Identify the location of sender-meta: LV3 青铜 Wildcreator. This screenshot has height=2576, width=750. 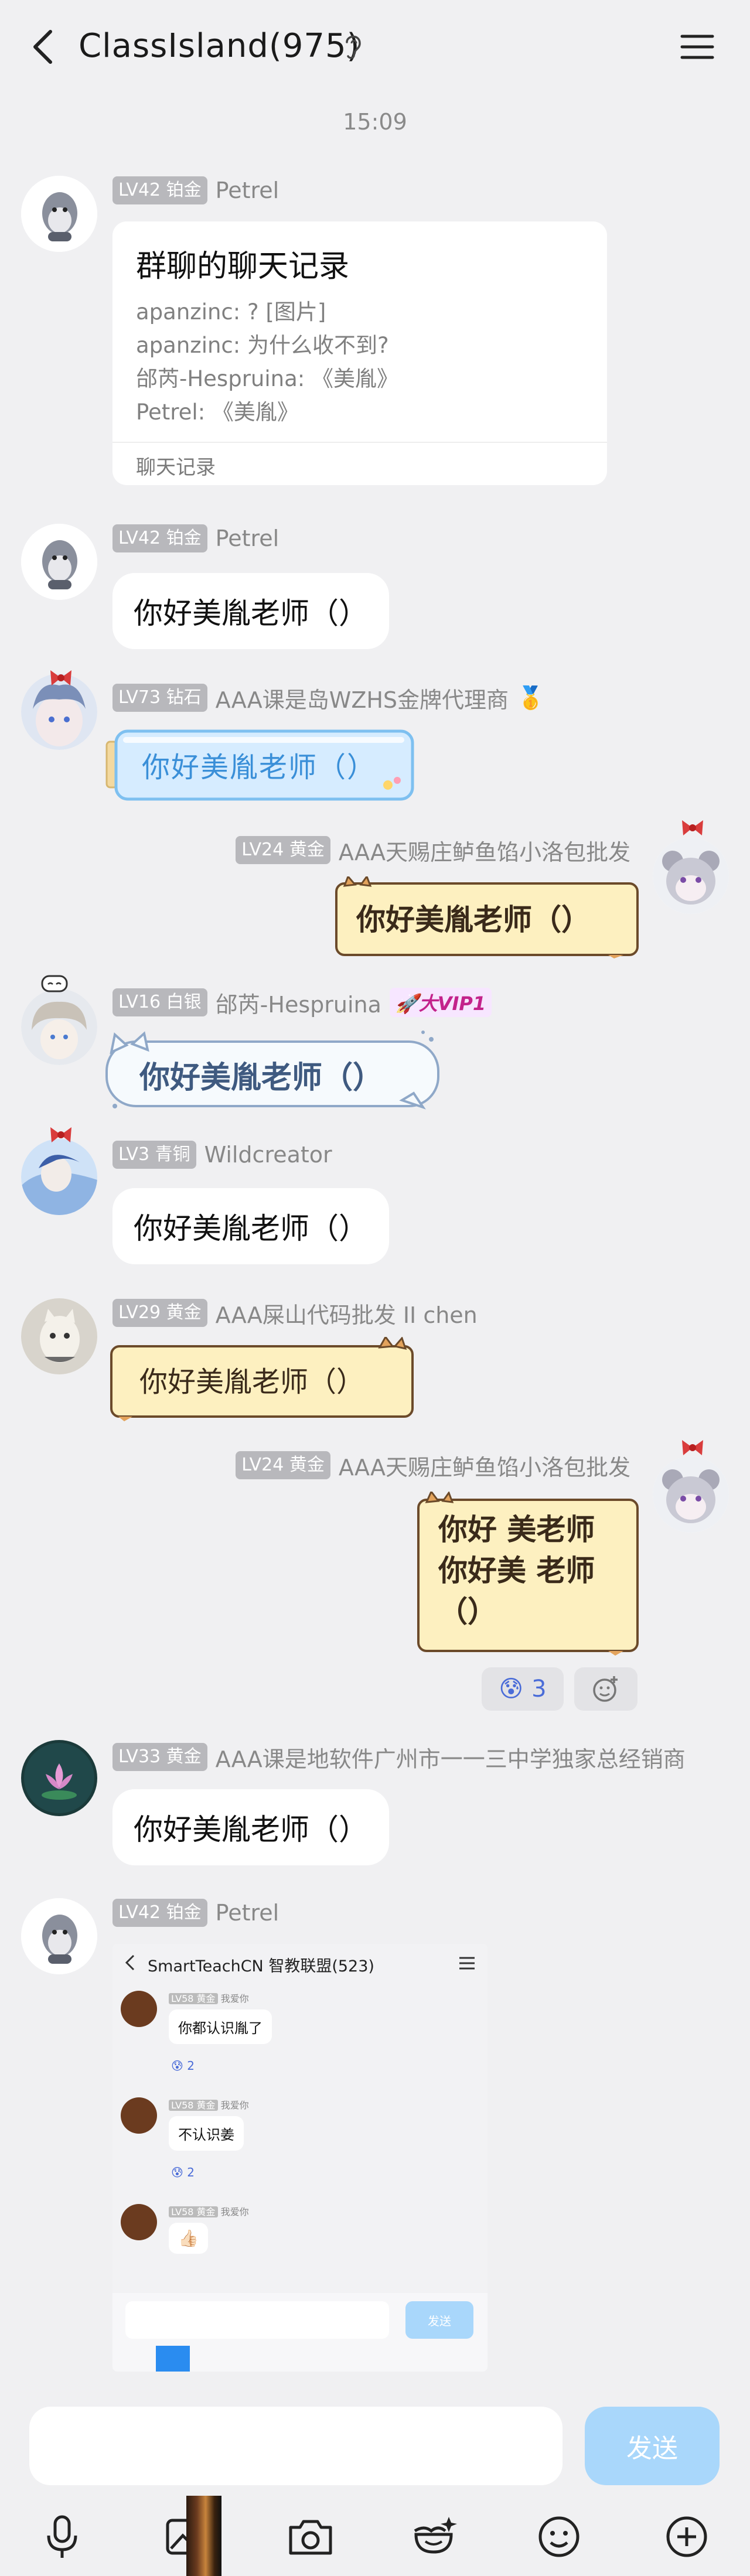
(222, 1154).